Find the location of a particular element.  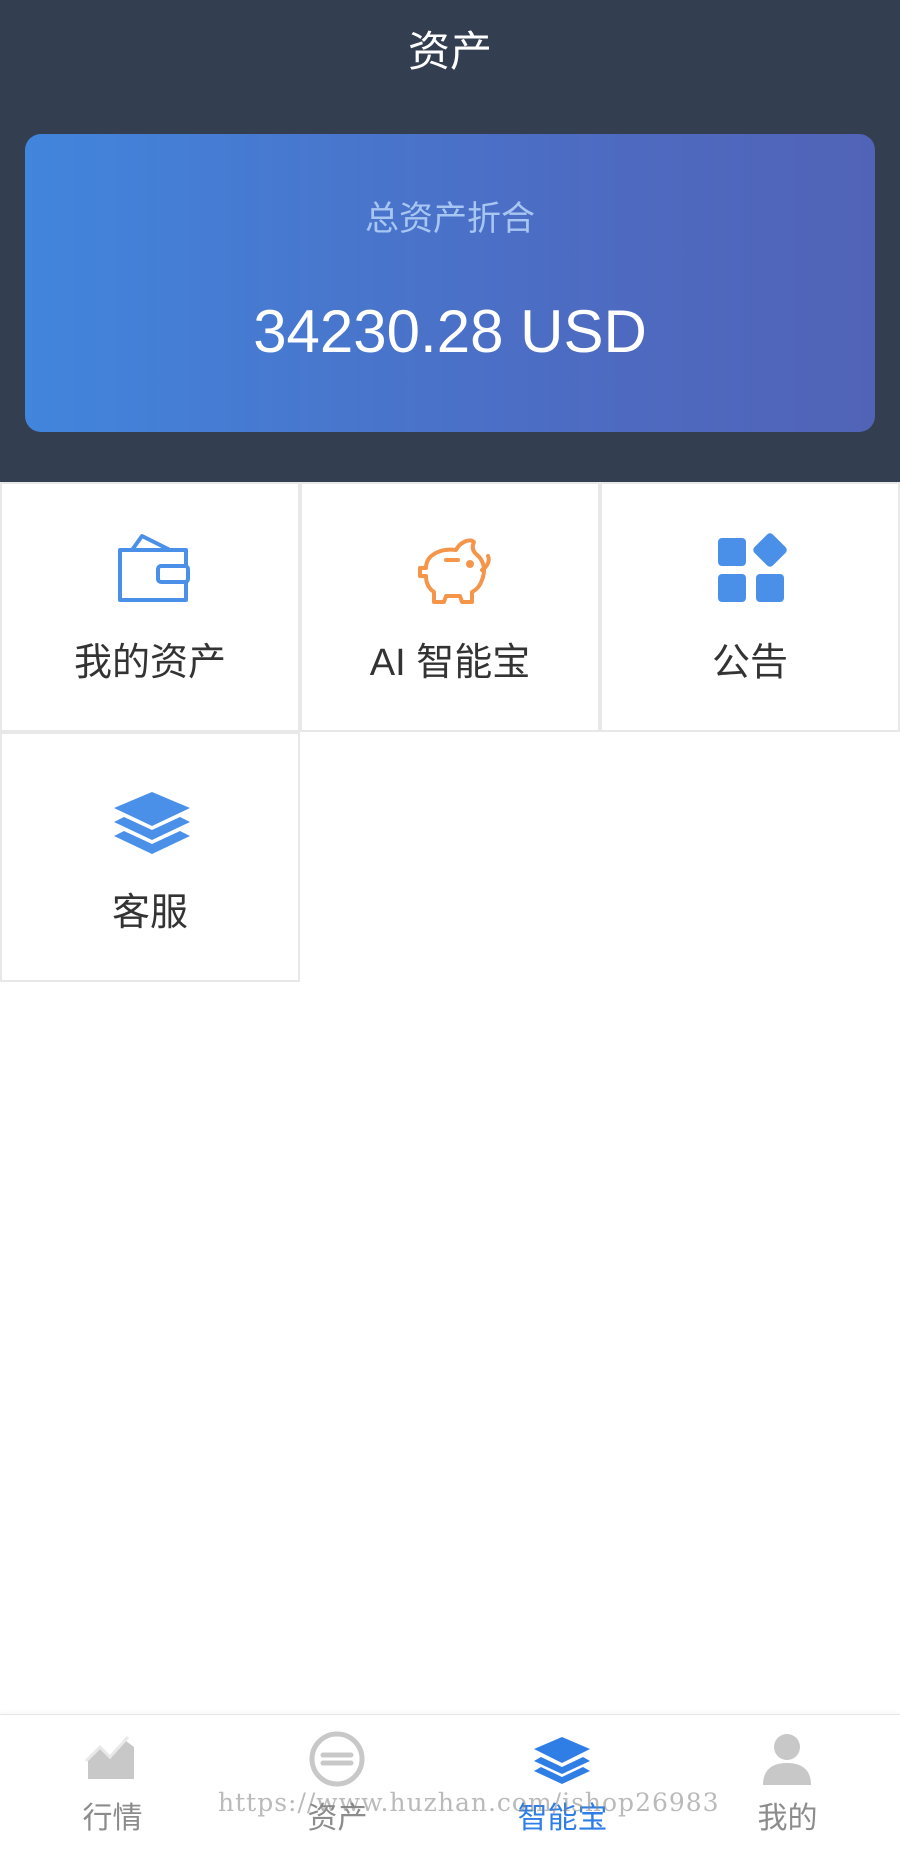

menu-item-my-assets: 我的资产 is located at coordinates (150, 607).